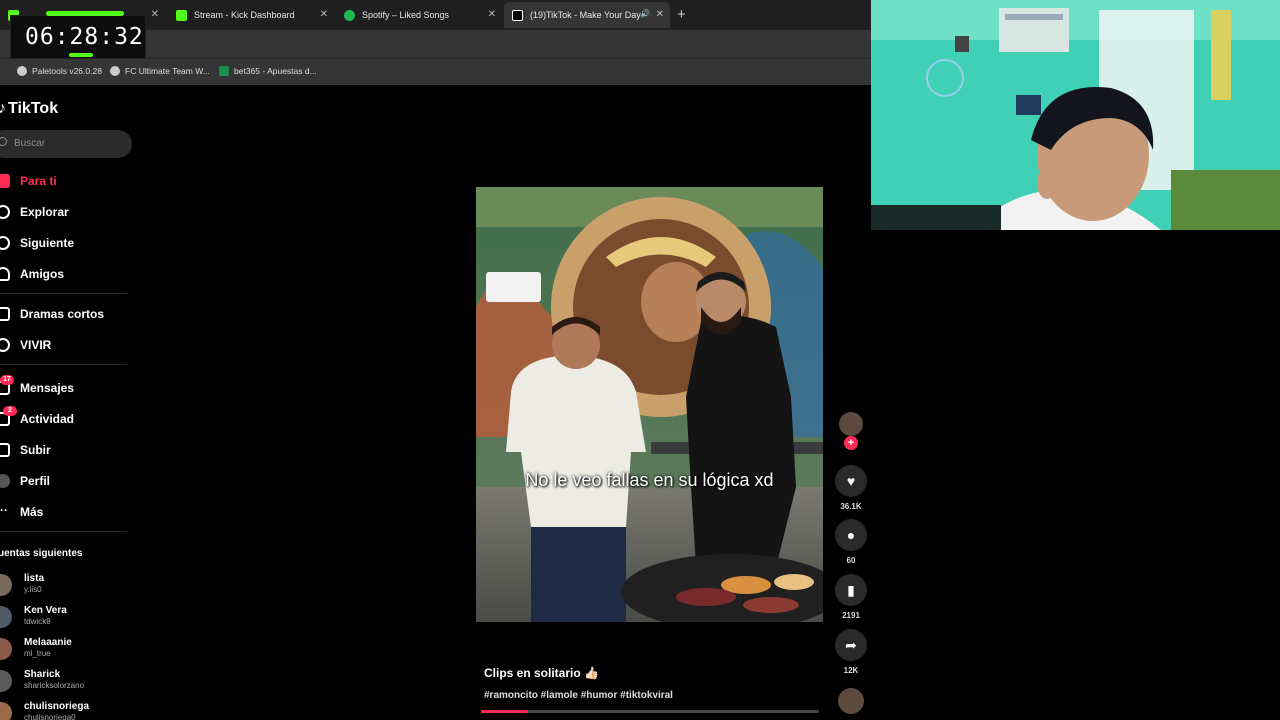 Image resolution: width=1280 pixels, height=720 pixels. I want to click on upload-icon, so click(5, 450).